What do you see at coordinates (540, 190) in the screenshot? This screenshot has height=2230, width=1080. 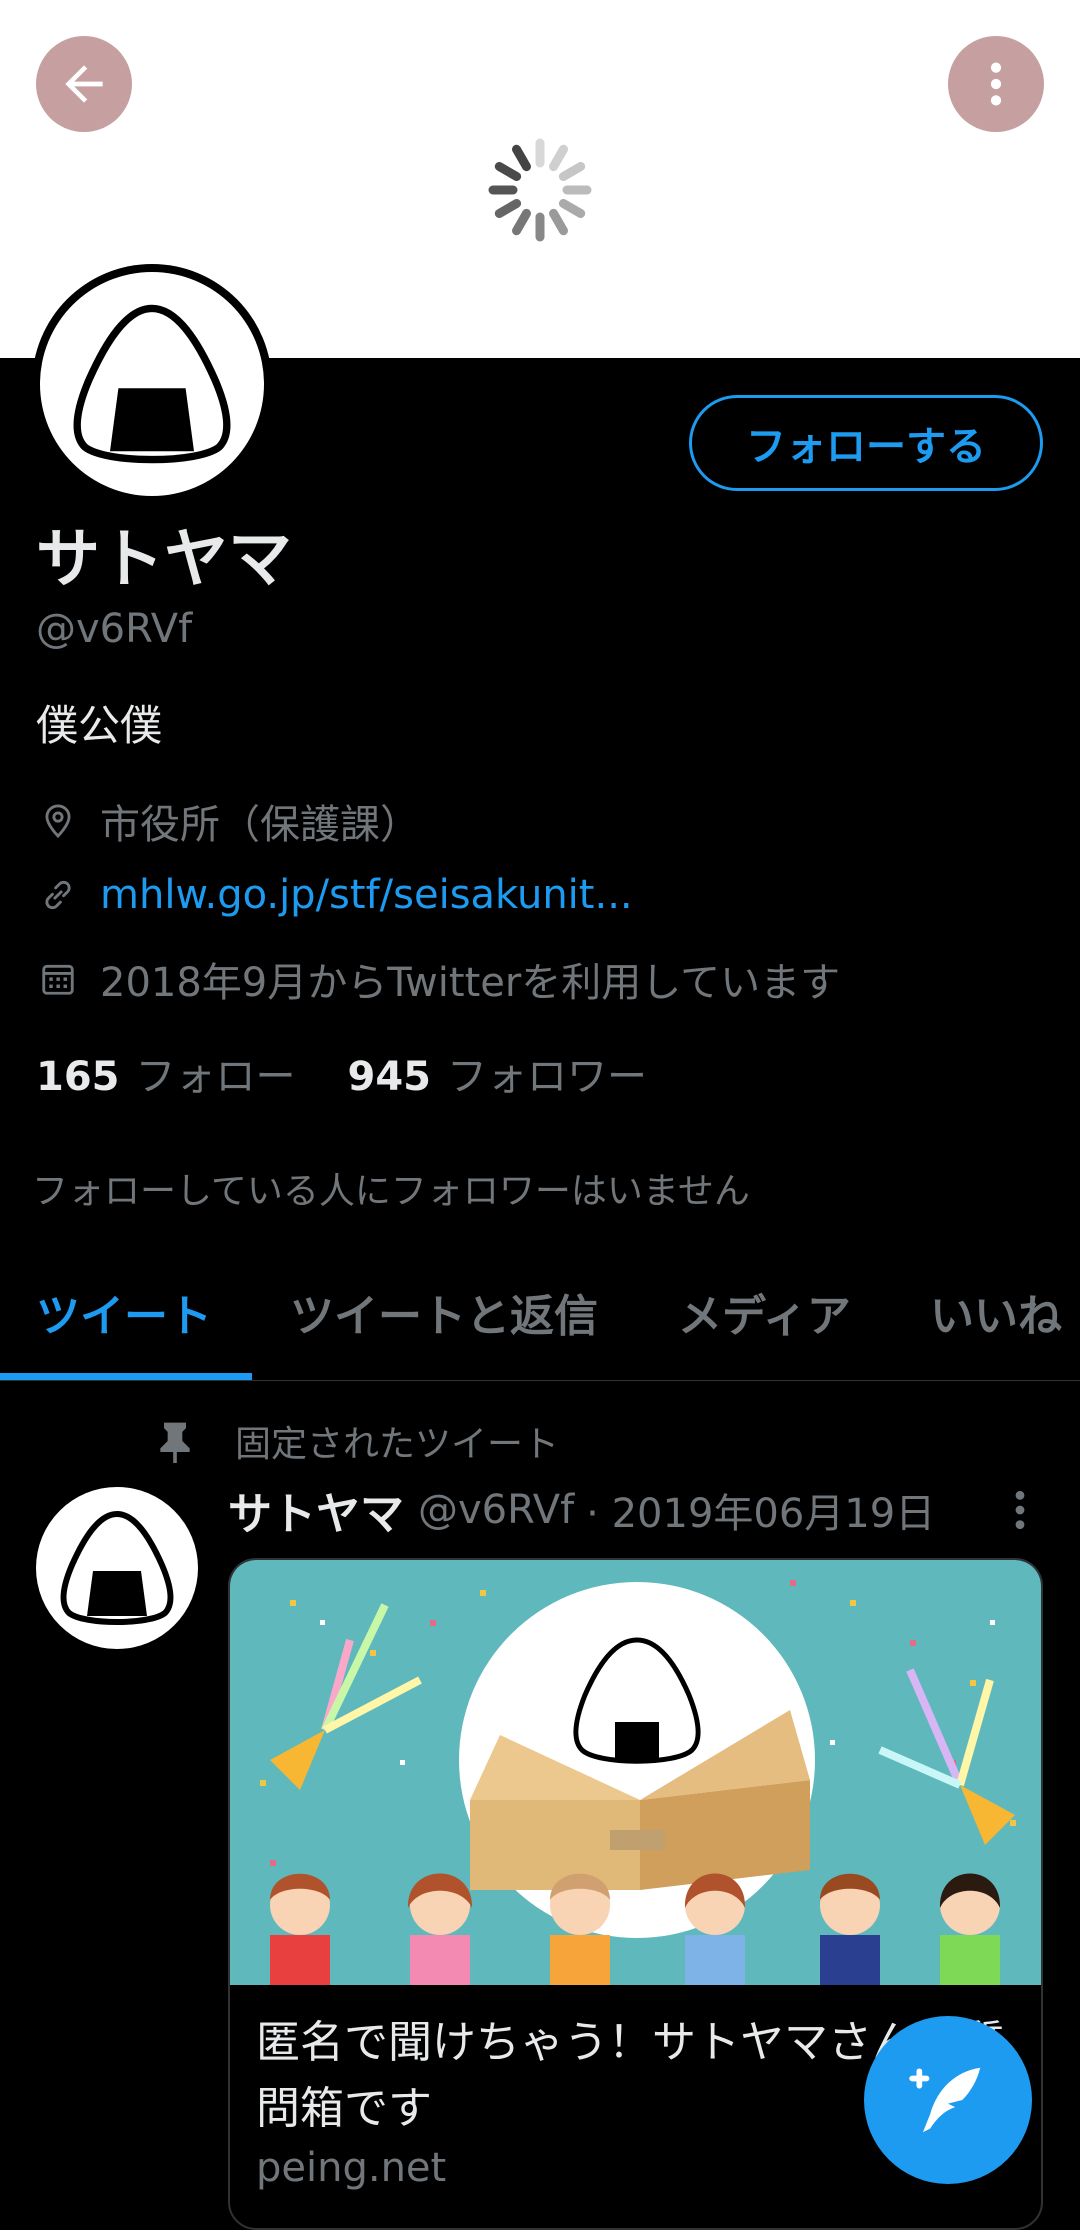 I see `loading-spinner` at bounding box center [540, 190].